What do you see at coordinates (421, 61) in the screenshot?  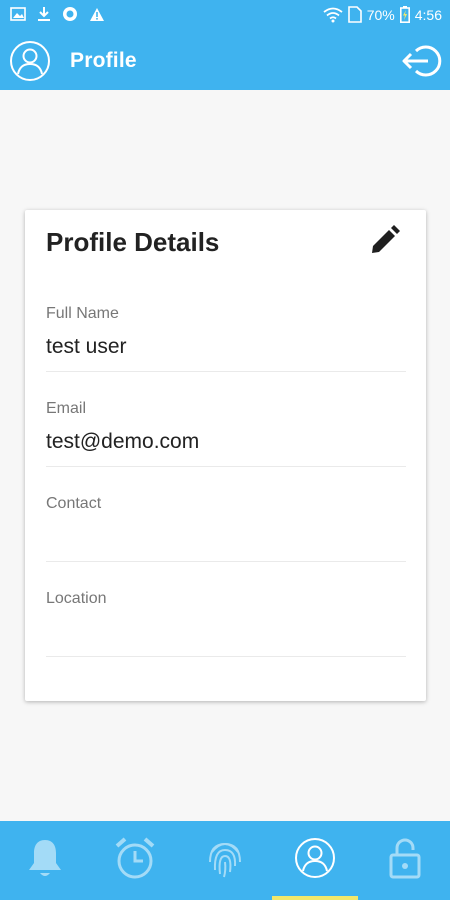 I see `logout-icon` at bounding box center [421, 61].